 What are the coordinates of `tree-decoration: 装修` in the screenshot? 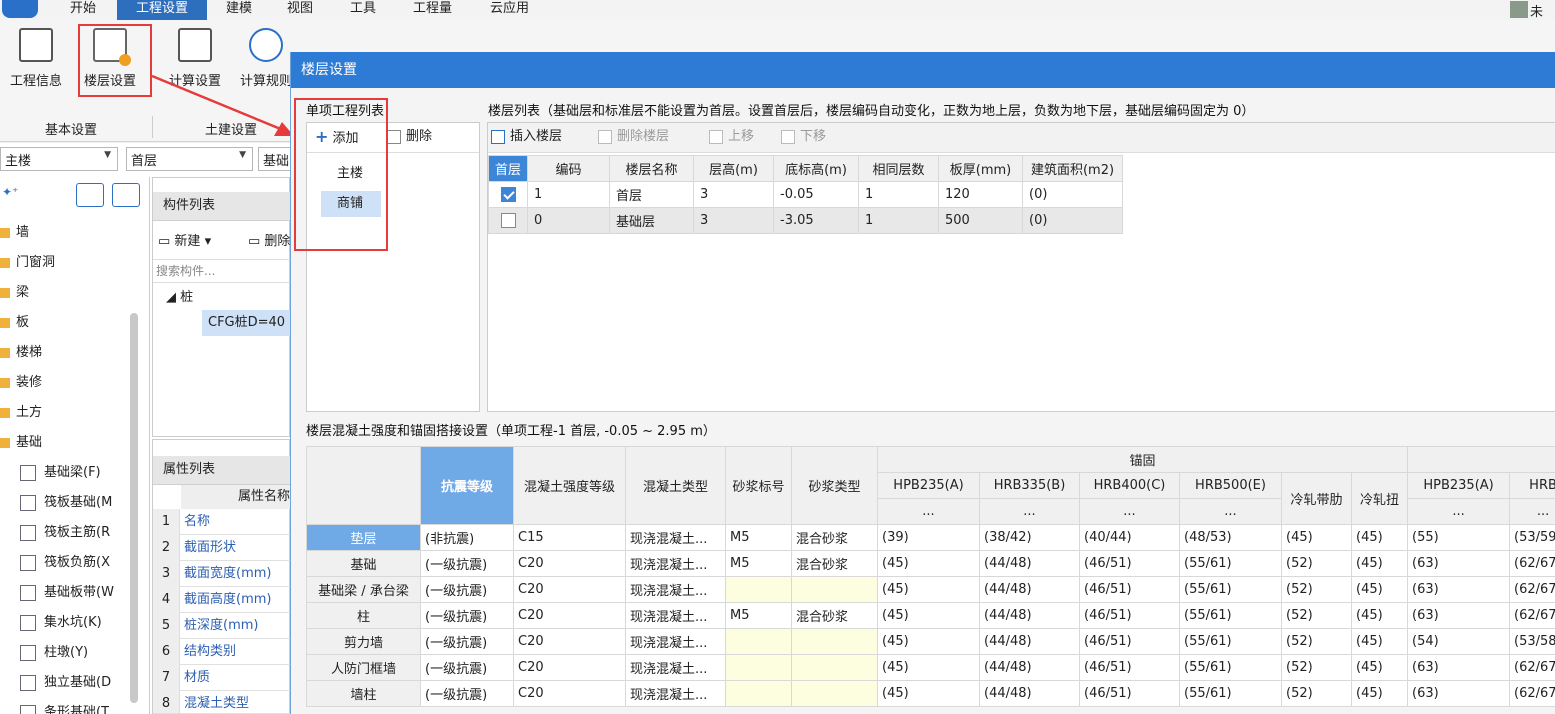 It's located at (75, 383).